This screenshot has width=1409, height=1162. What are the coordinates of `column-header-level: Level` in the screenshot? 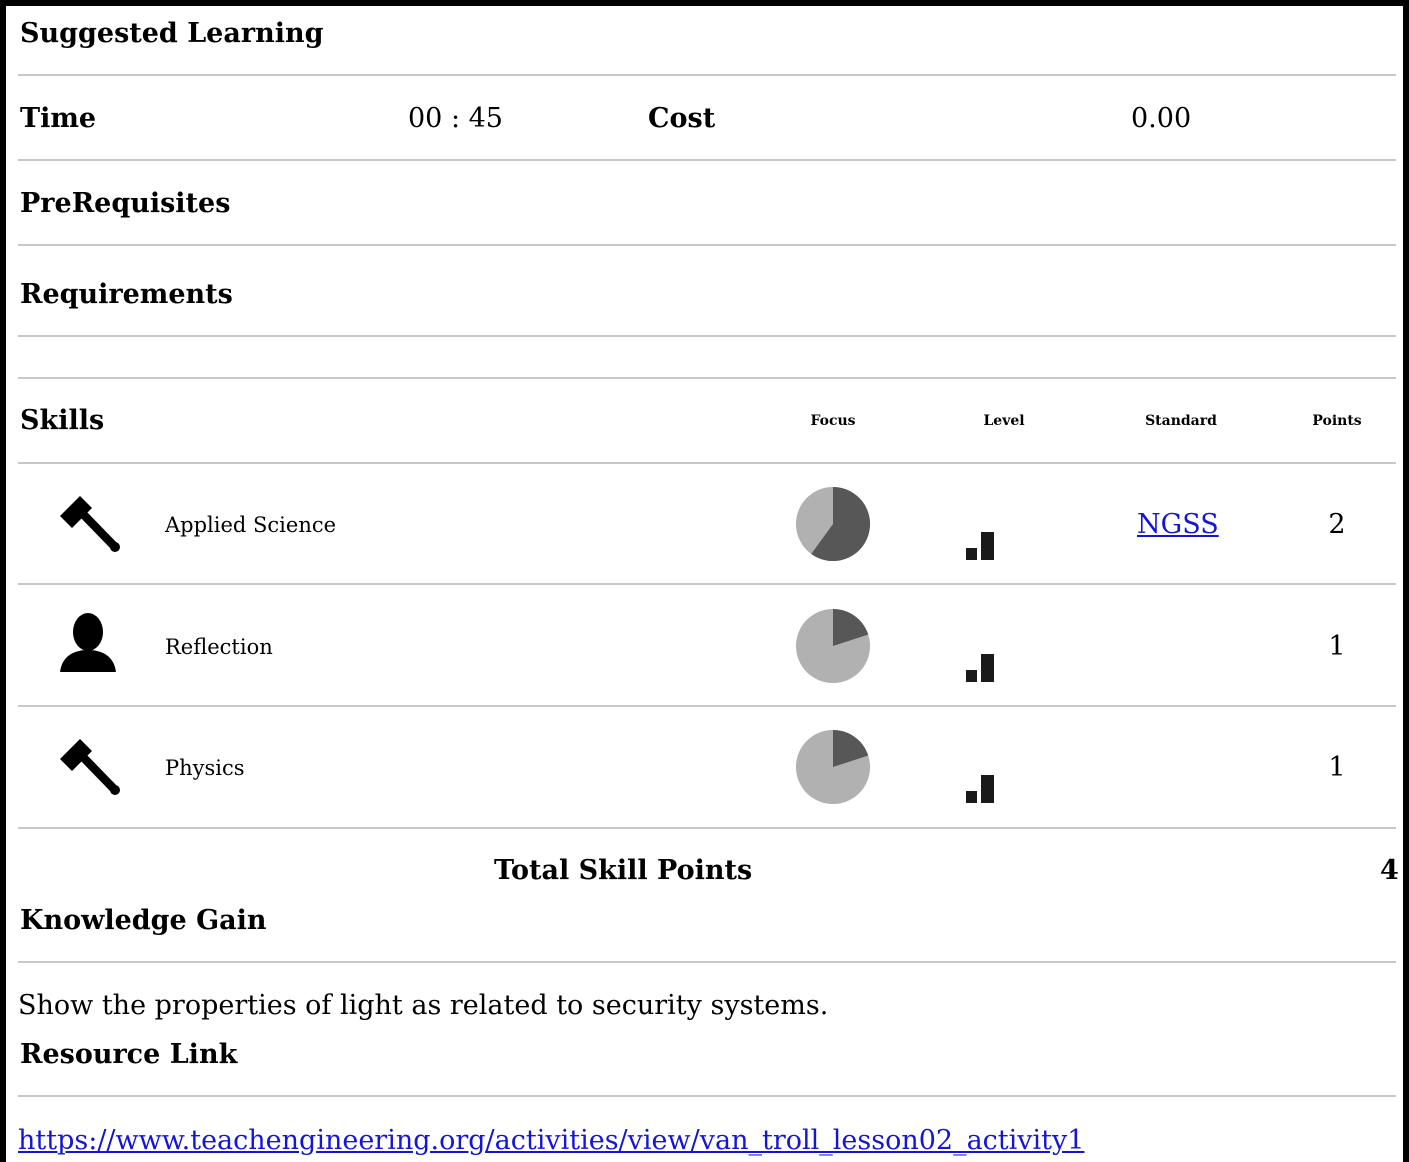 It's located at (1004, 421).